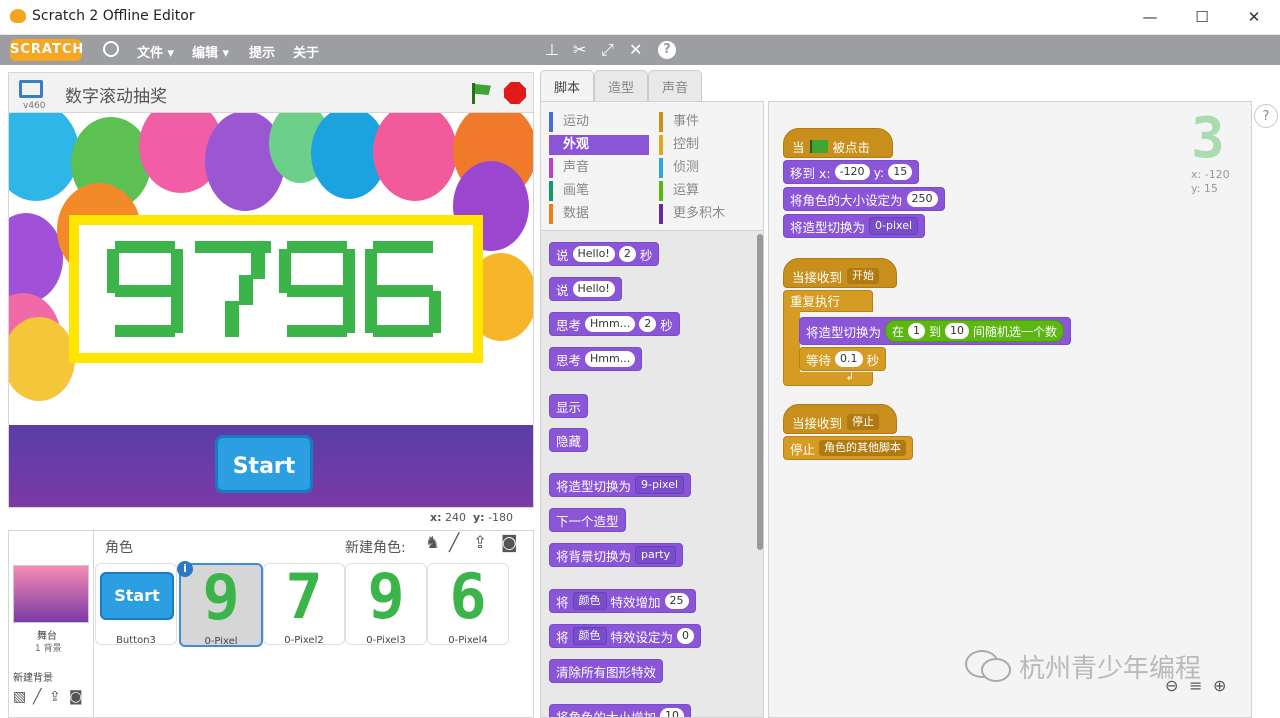  I want to click on block-next-costume: 下一个造型, so click(587, 520).